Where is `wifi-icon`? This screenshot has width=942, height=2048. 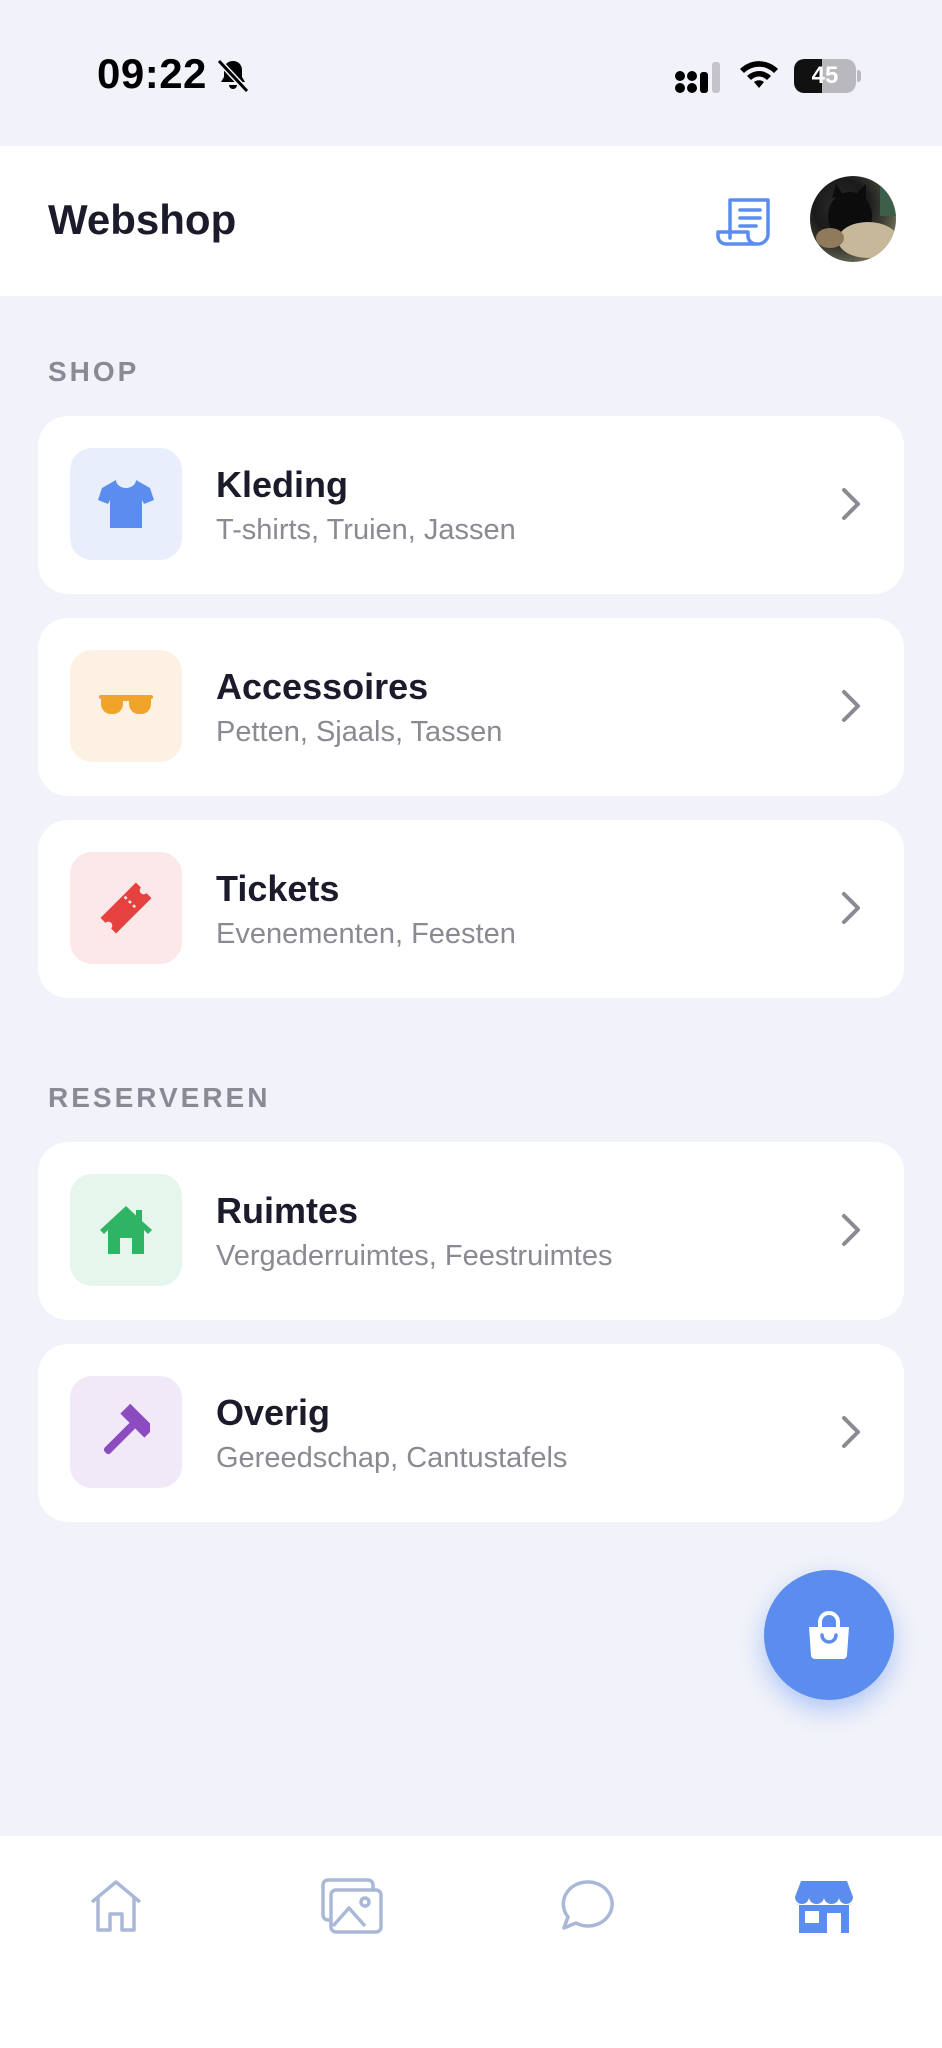 wifi-icon is located at coordinates (759, 74).